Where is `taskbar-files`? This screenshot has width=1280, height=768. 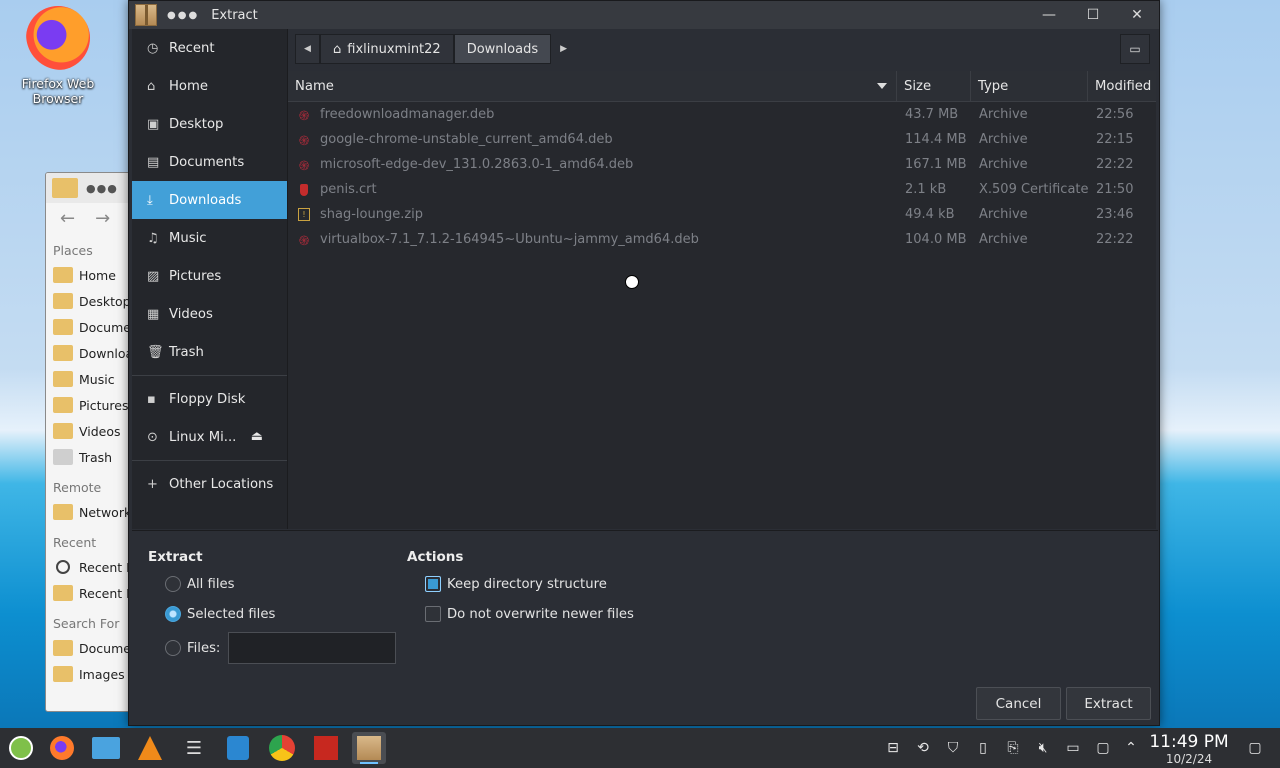 taskbar-files is located at coordinates (106, 748).